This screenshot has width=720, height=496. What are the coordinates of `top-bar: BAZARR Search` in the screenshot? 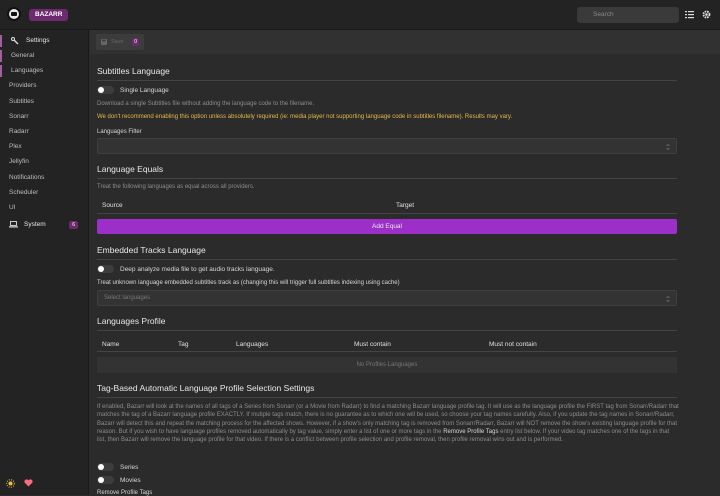 It's located at (360, 15).